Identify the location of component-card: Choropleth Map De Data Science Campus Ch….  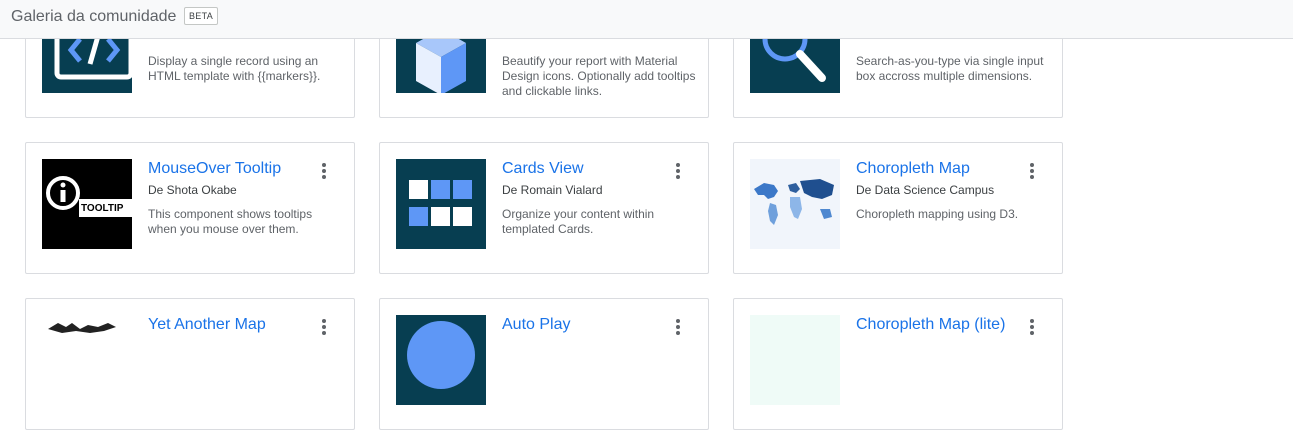
(898, 208).